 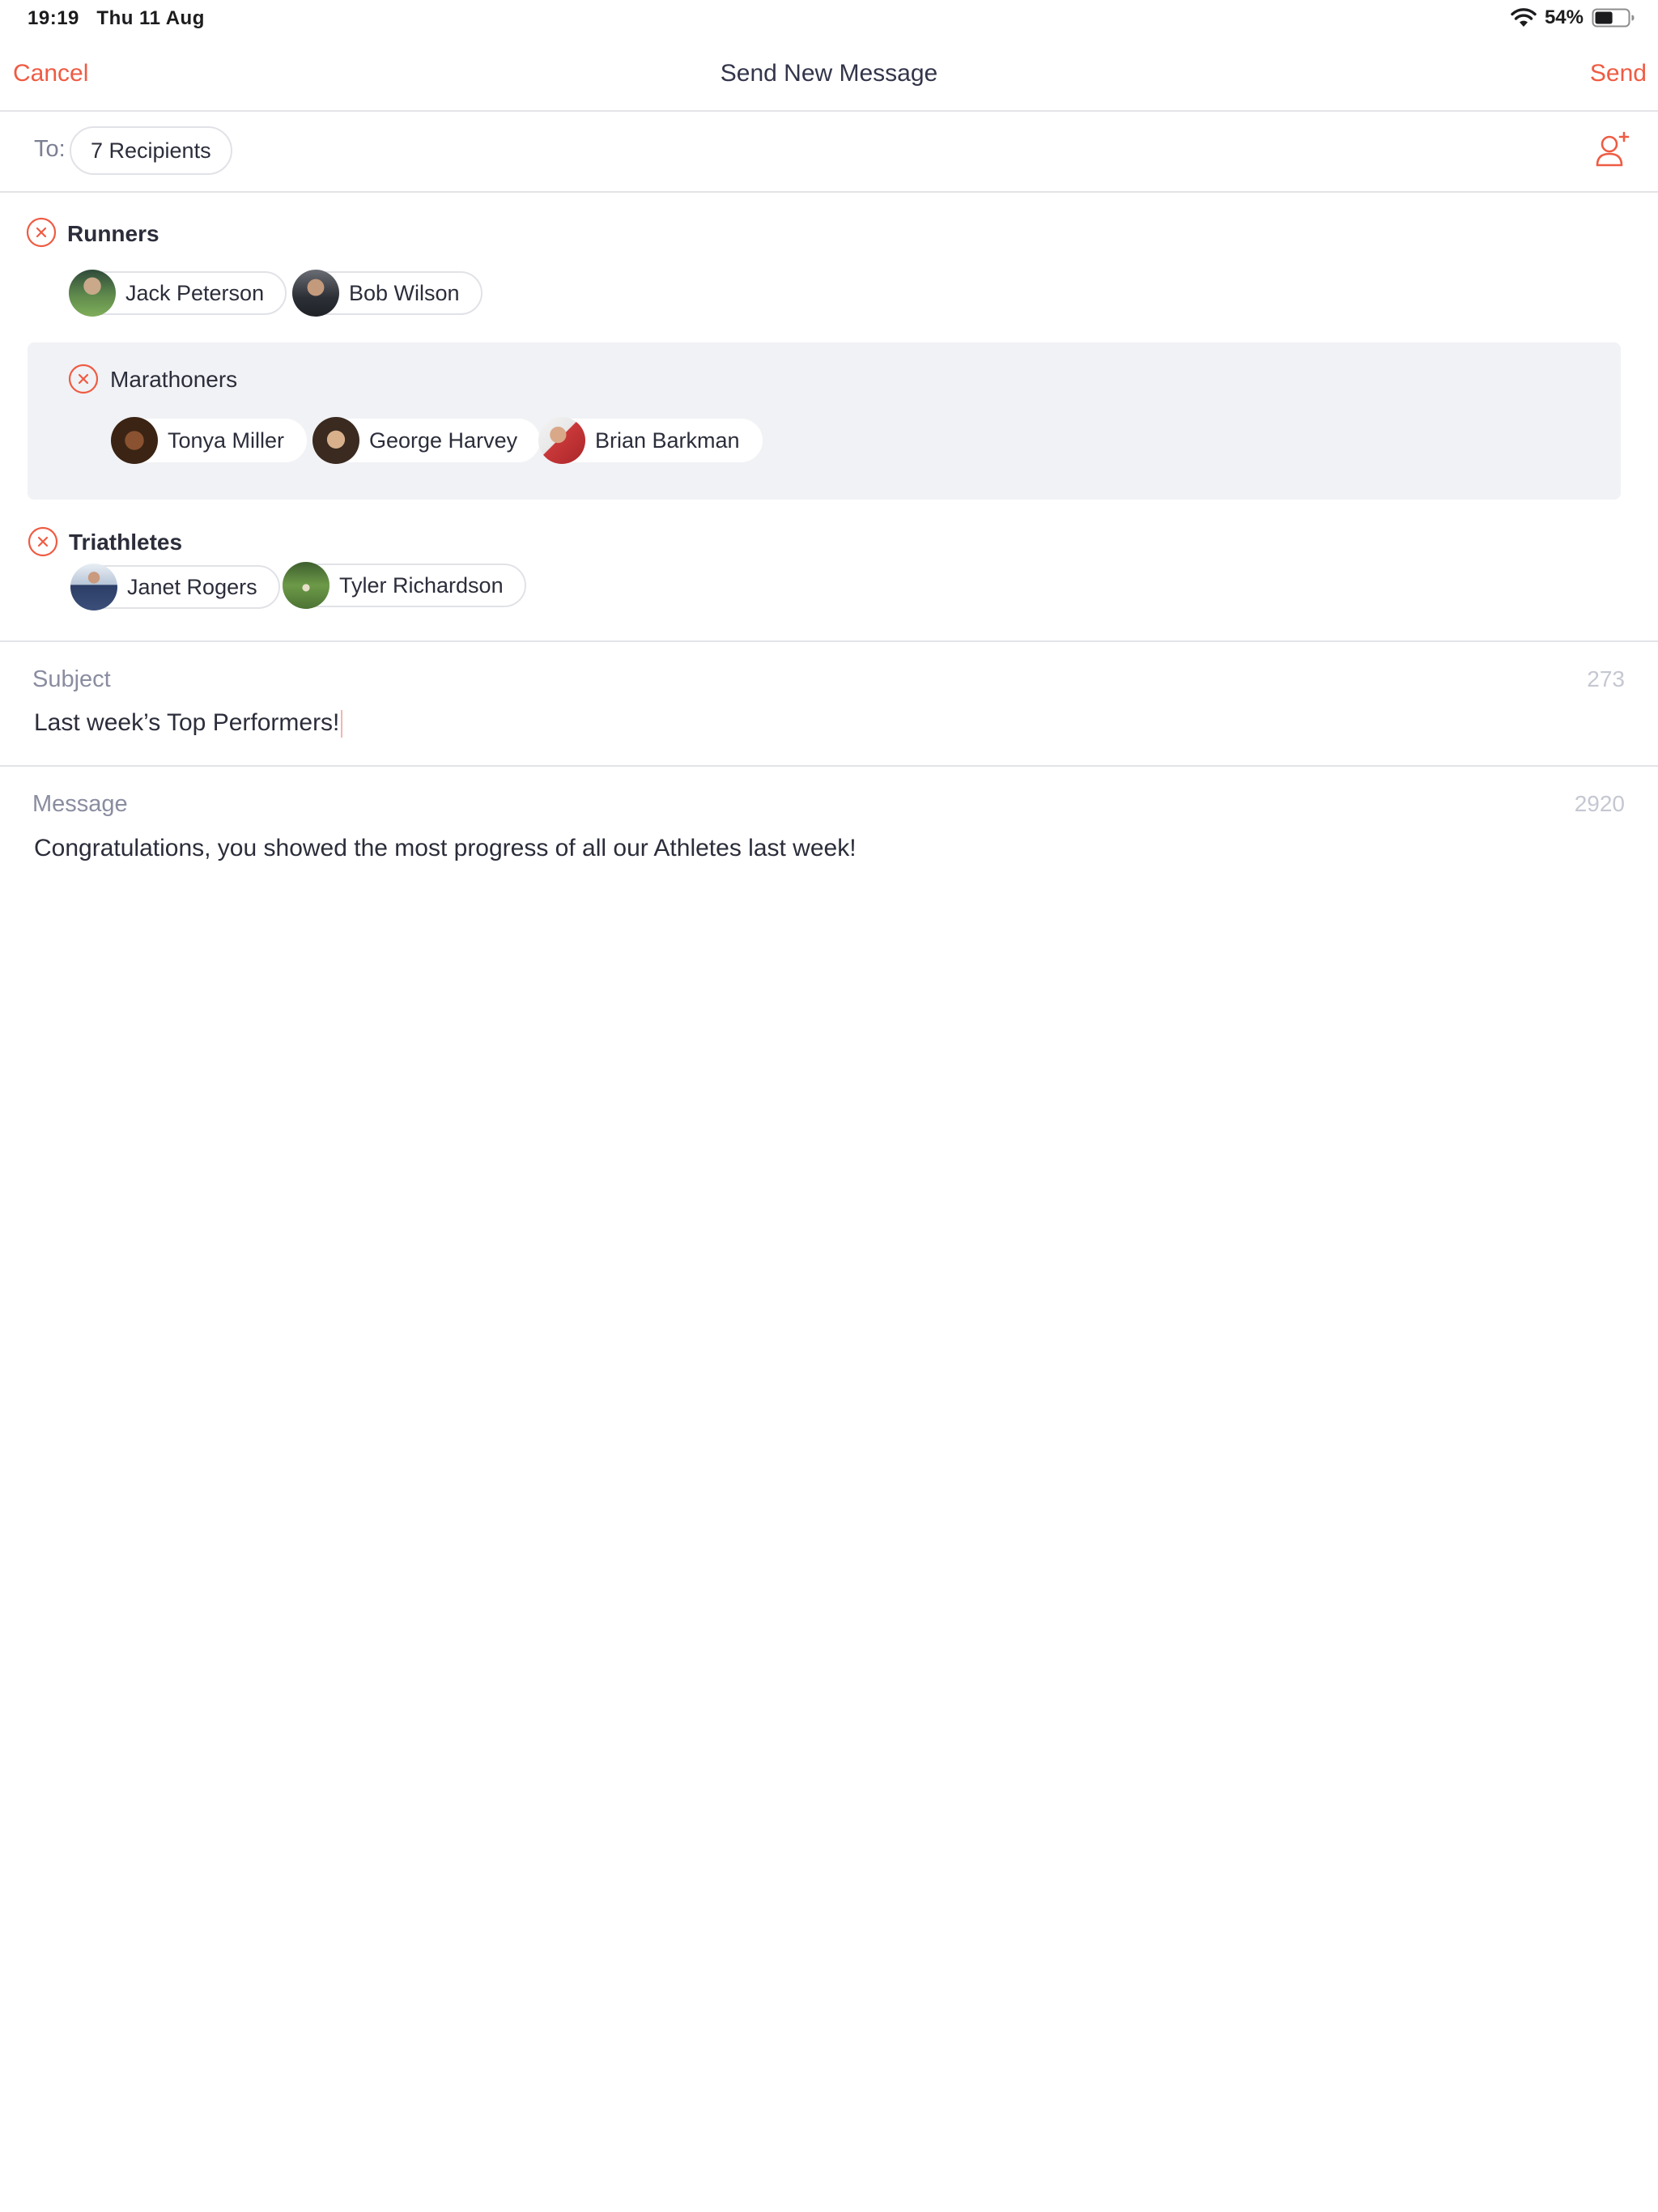 I want to click on remove-group-triathletes-icon, so click(x=43, y=542).